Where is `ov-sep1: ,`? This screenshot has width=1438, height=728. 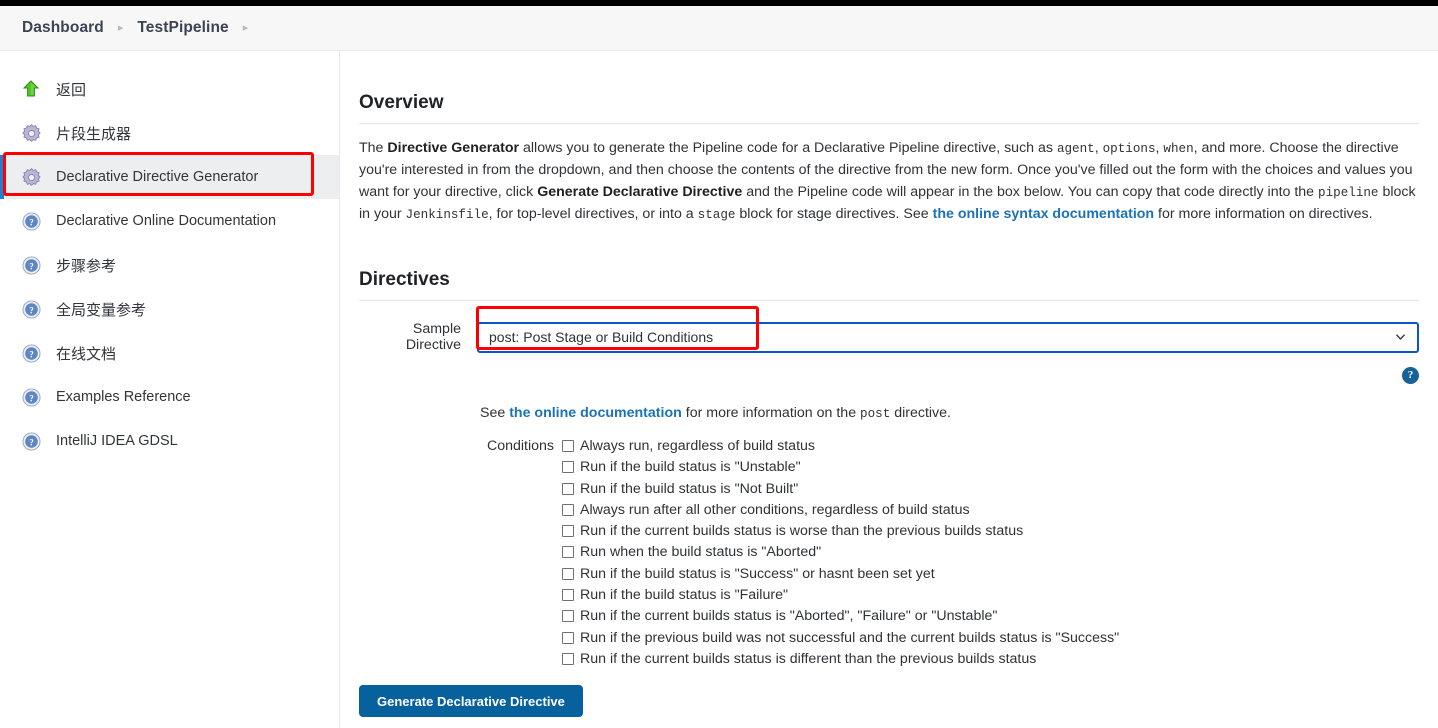
ov-sep1: , is located at coordinates (1098, 148).